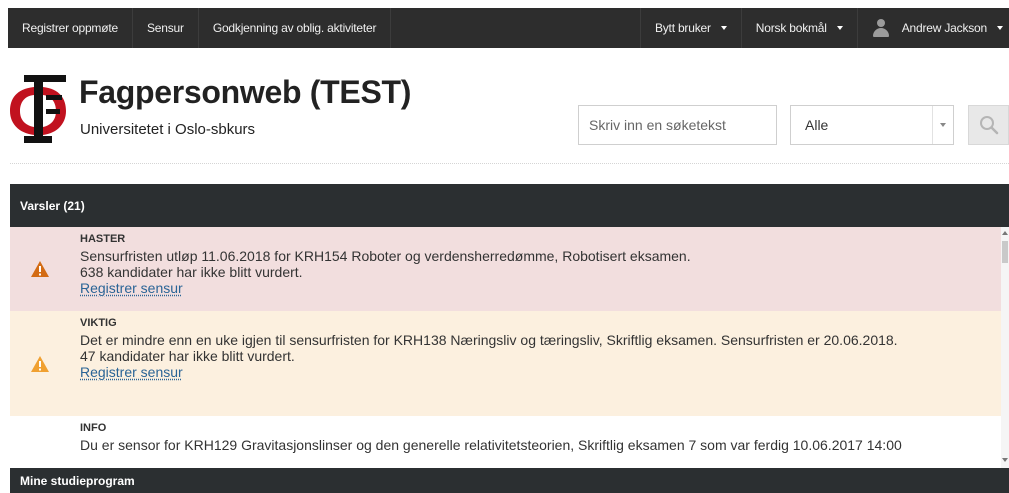 Image resolution: width=1009 pixels, height=493 pixels. Describe the element at coordinates (944, 28) in the screenshot. I see `user-name: Andrew Jackson` at that location.